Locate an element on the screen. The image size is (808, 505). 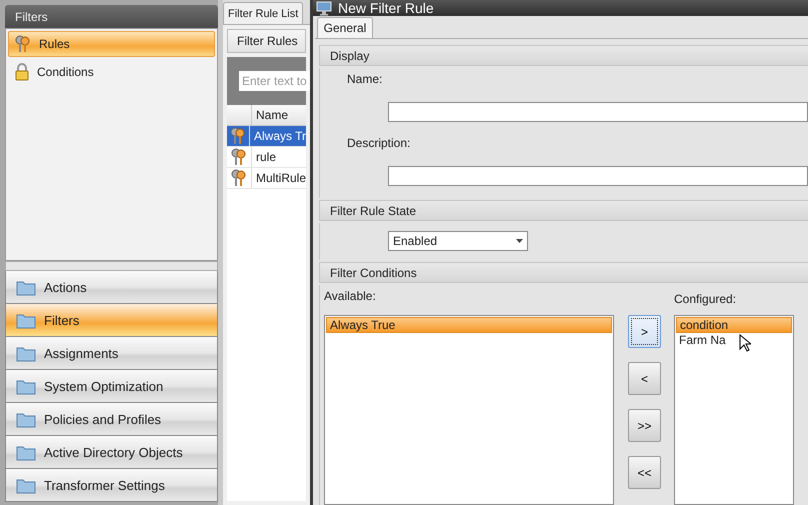
configured-list: condition Farm Na is located at coordinates (734, 410).